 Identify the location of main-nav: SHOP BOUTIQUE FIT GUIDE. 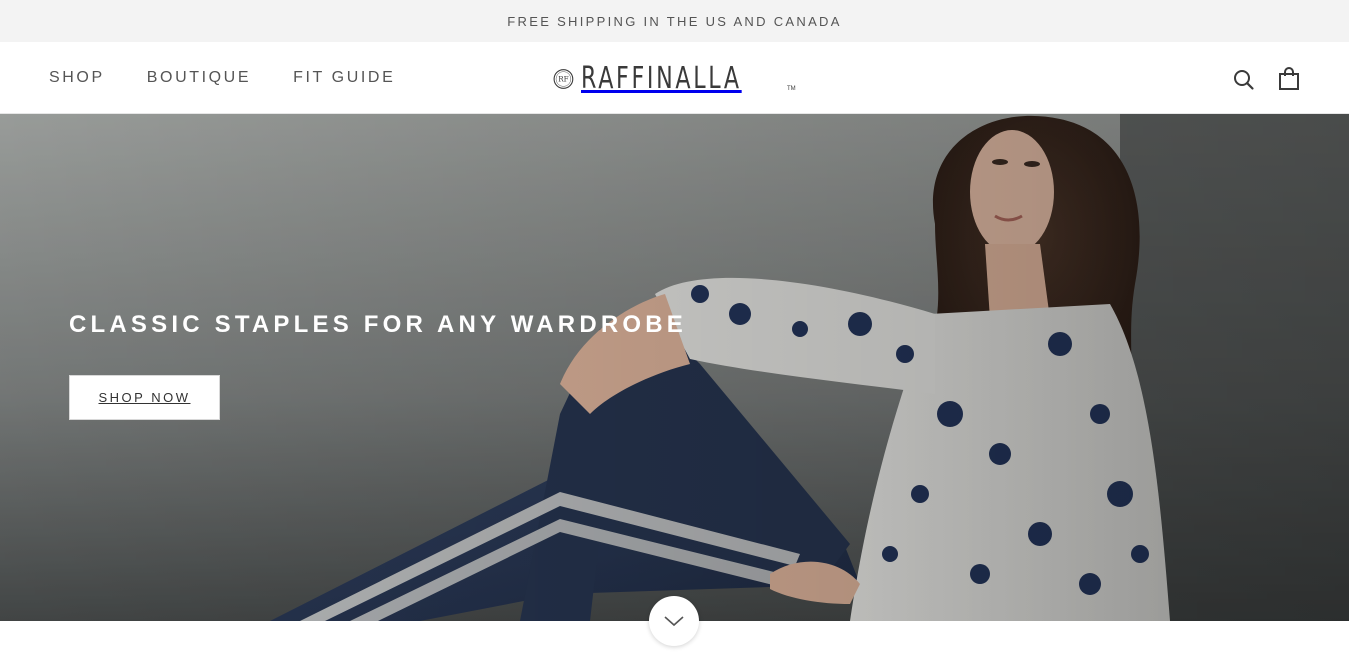
(243, 78).